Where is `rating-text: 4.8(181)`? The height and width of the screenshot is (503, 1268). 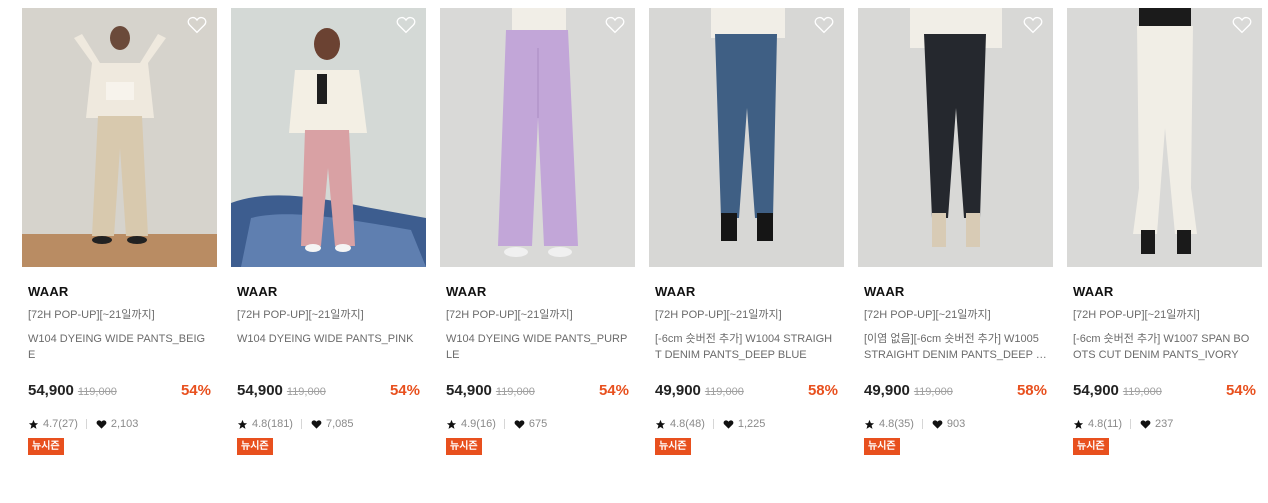
rating-text: 4.8(181) is located at coordinates (272, 424).